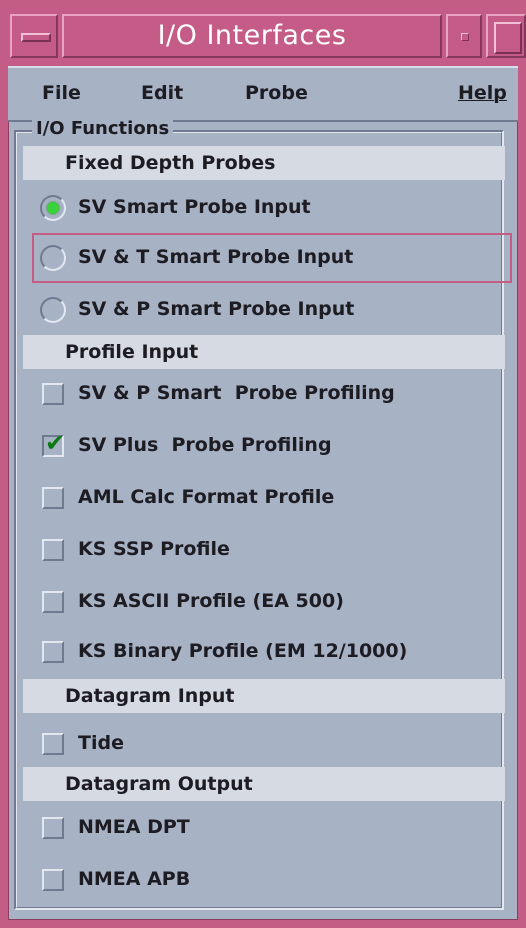  I want to click on check-nmea-apb: NMEA APB, so click(264, 880).